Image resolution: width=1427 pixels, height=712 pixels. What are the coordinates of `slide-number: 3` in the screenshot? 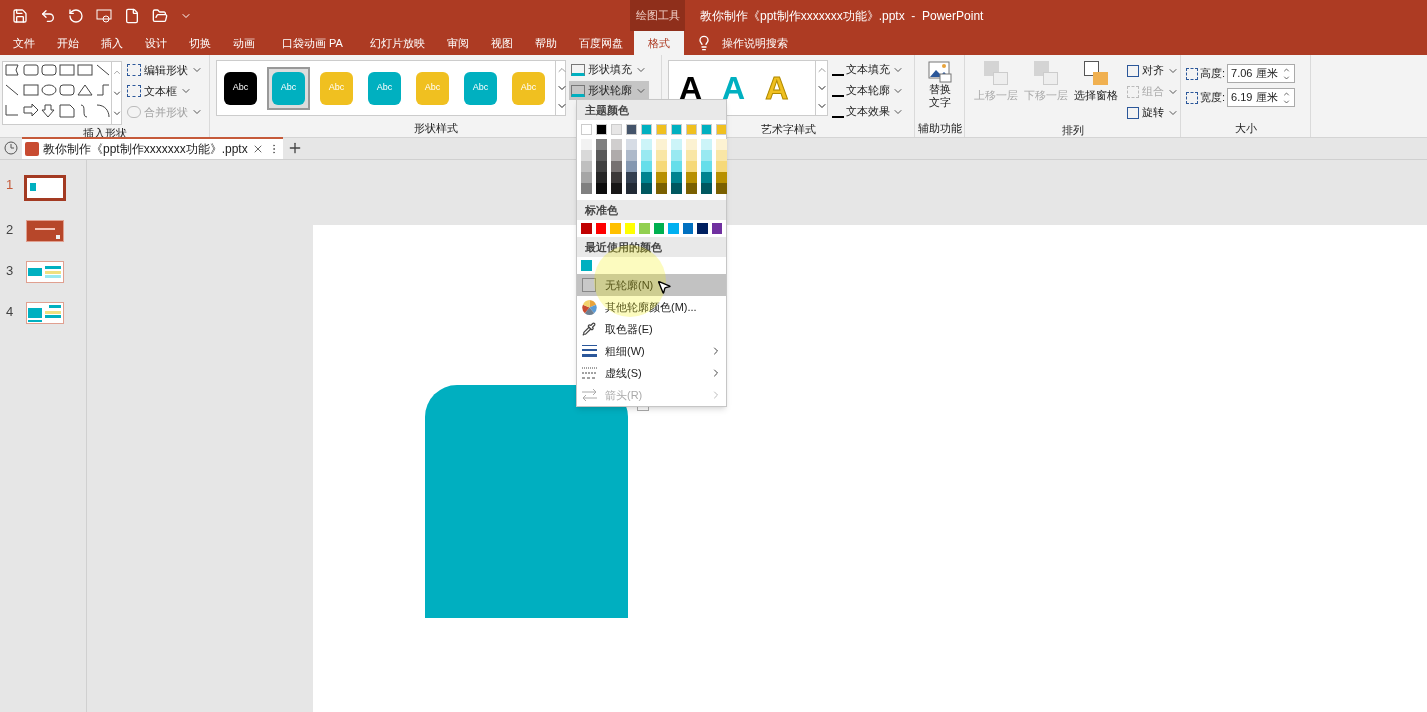 It's located at (10, 271).